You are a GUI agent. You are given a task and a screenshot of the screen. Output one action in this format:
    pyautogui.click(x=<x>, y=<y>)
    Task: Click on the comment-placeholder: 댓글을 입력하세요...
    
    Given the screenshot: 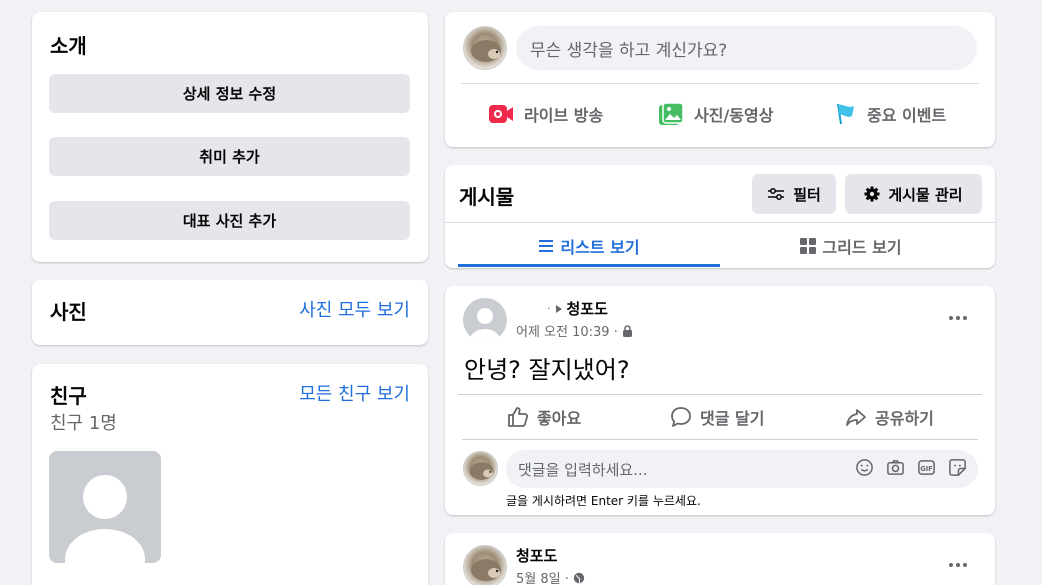 What is the action you would take?
    pyautogui.click(x=583, y=469)
    